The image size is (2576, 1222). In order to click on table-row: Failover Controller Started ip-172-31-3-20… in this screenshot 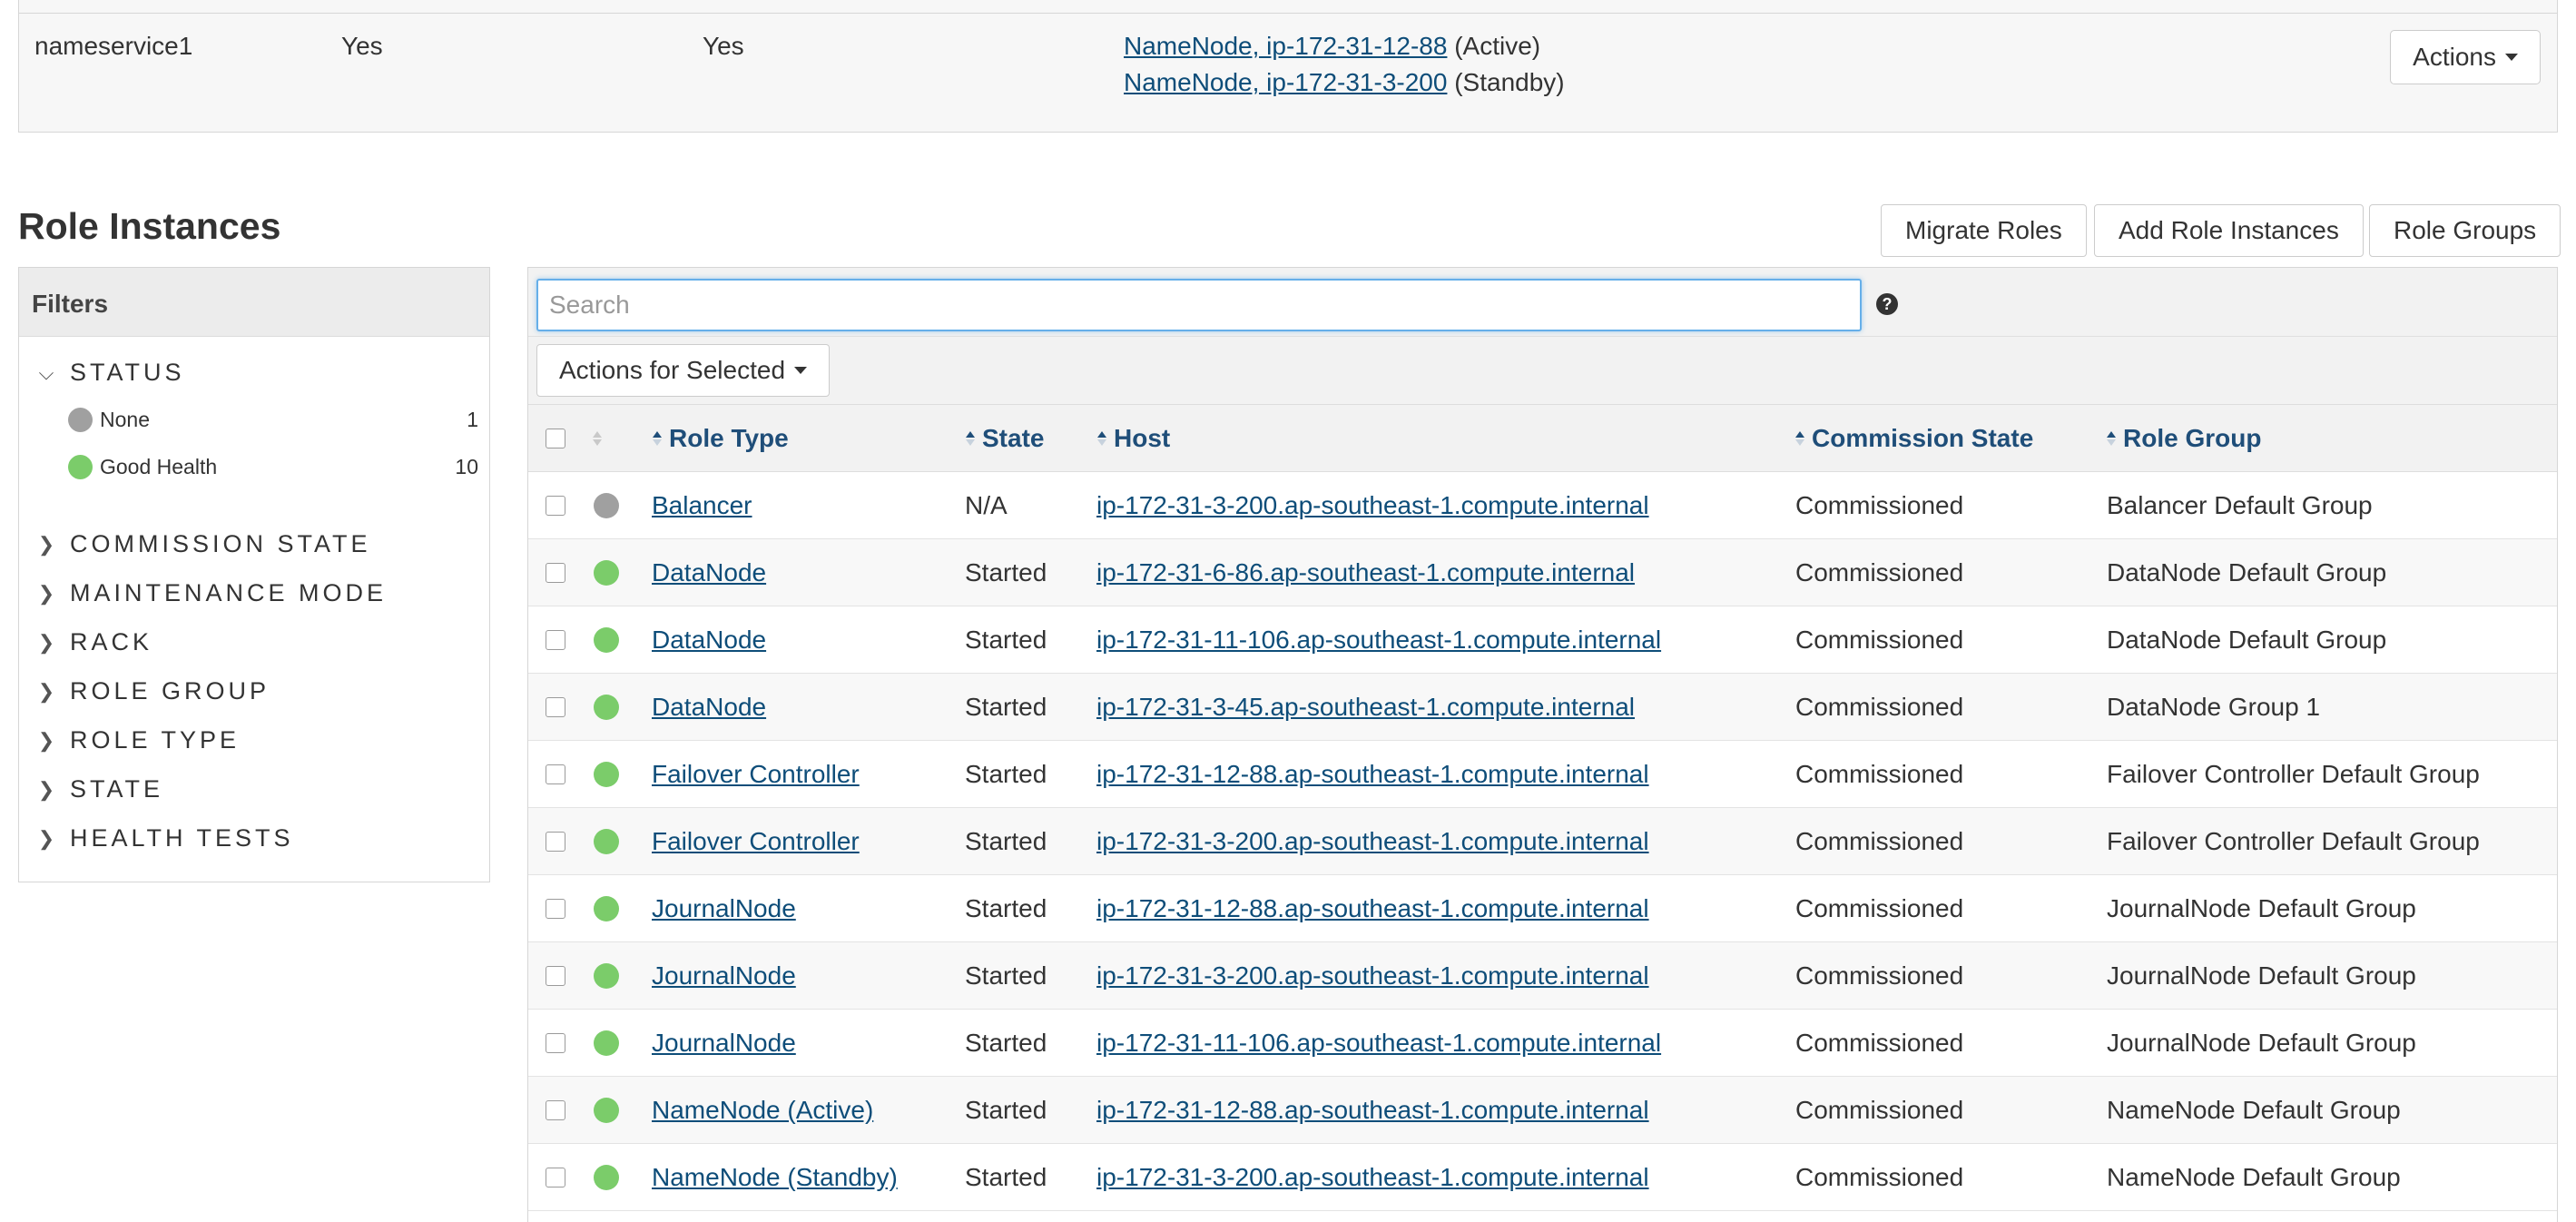, I will do `click(1542, 841)`.